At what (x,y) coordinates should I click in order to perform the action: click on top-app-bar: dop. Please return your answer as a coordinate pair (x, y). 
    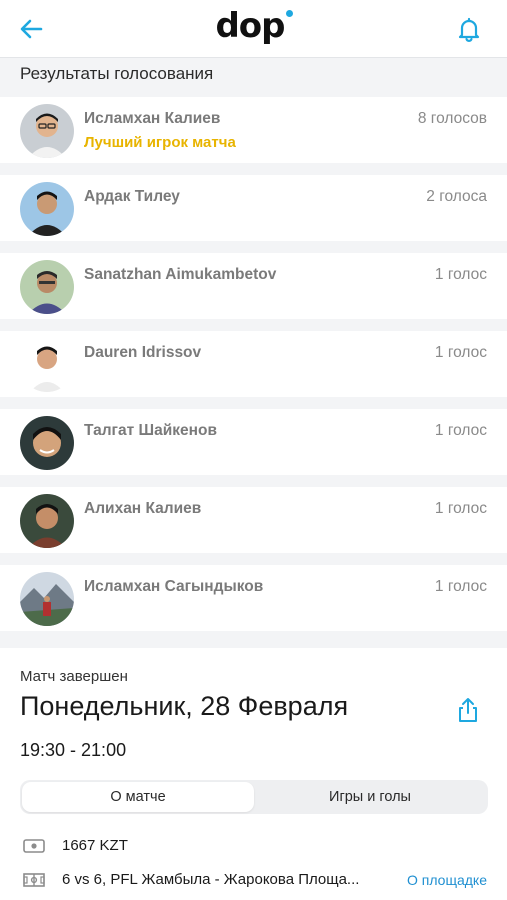
    Looking at the image, I should click on (253, 29).